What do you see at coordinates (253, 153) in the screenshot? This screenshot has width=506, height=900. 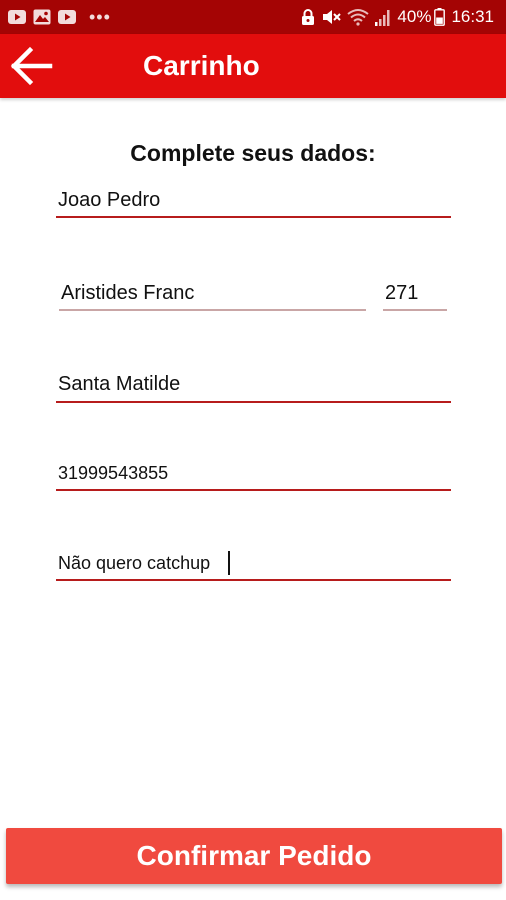 I see `form-heading: Complete seus dados:` at bounding box center [253, 153].